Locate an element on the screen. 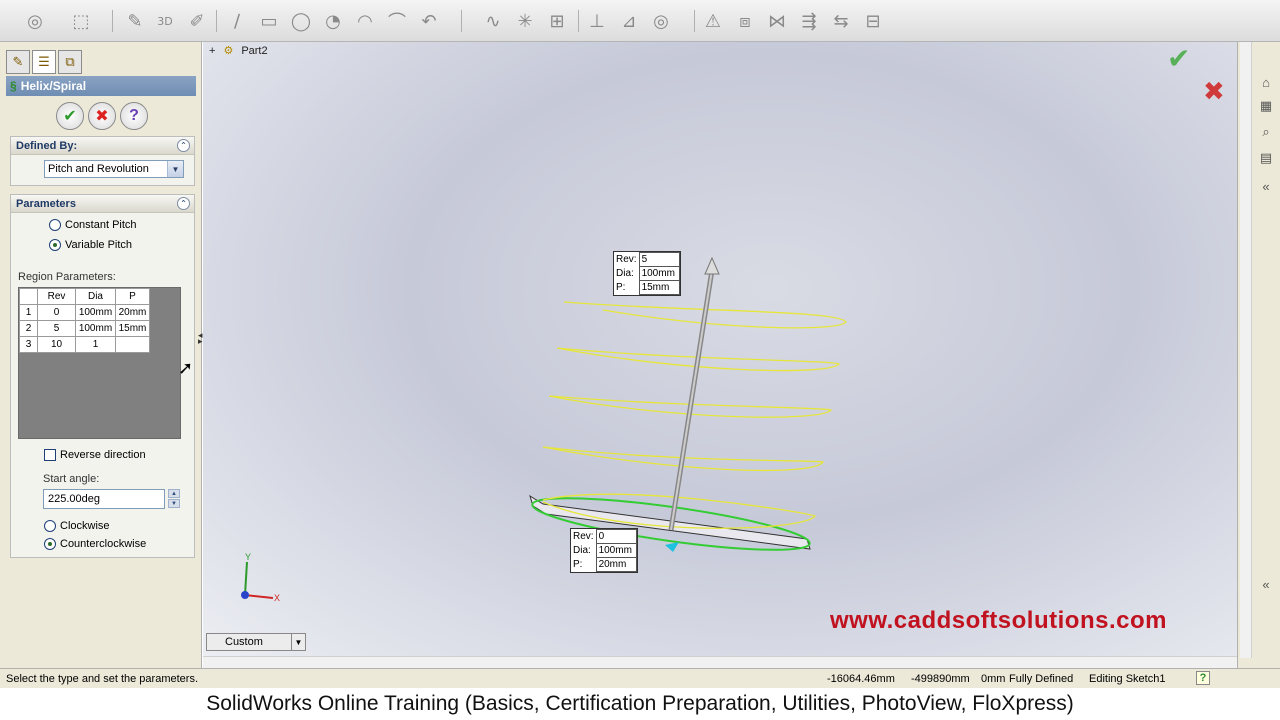  callout-rev-5: Rev: 5 Dia: 100mm P: 15mm is located at coordinates (647, 273).